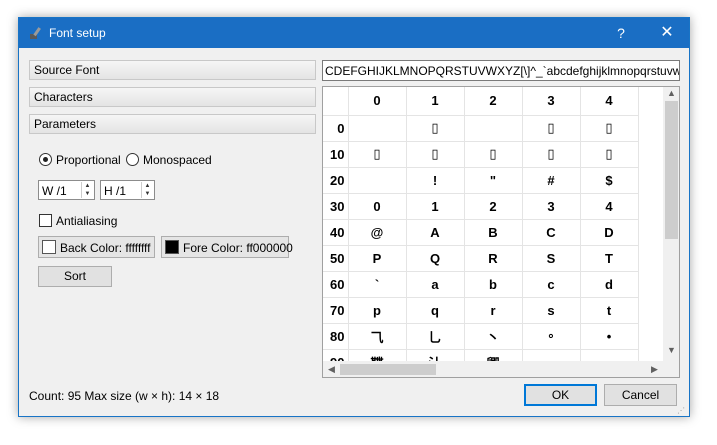 The image size is (717, 445). I want to click on height-spin-arrows: ▲ ▼, so click(147, 190).